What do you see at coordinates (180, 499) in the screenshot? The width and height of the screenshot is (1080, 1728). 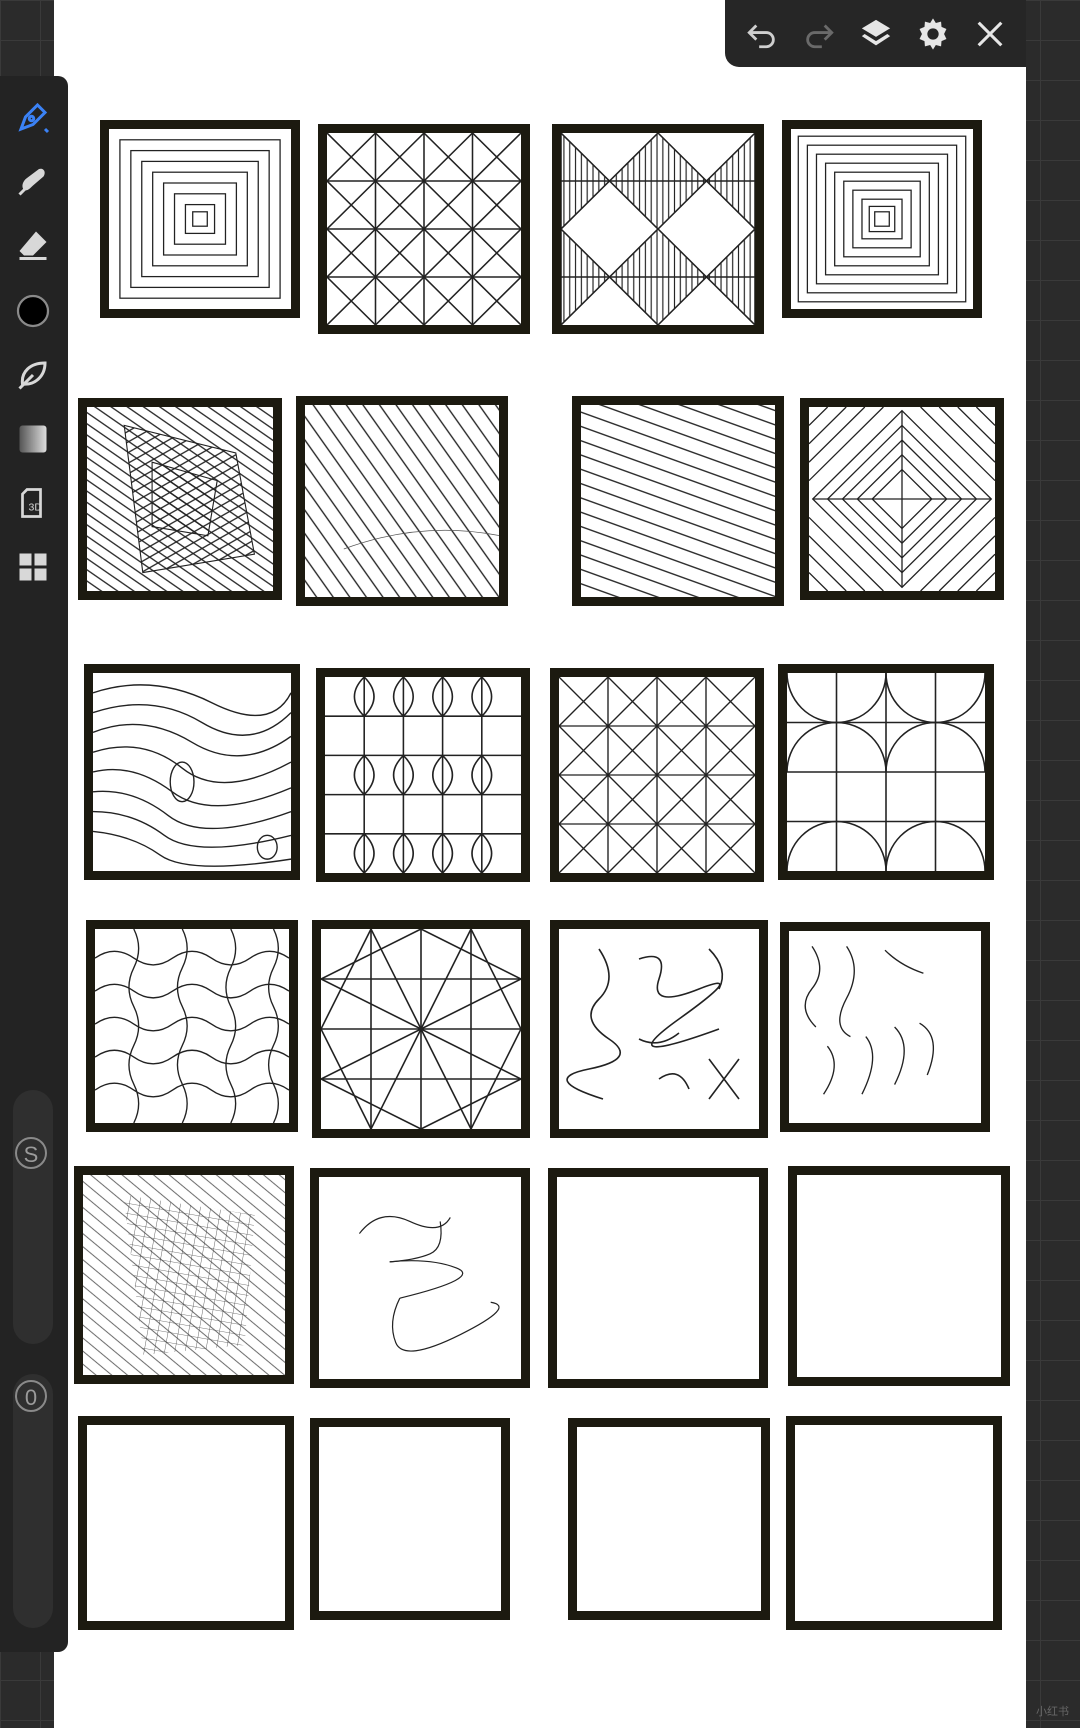 I see `pattern-tile-woven-strips` at bounding box center [180, 499].